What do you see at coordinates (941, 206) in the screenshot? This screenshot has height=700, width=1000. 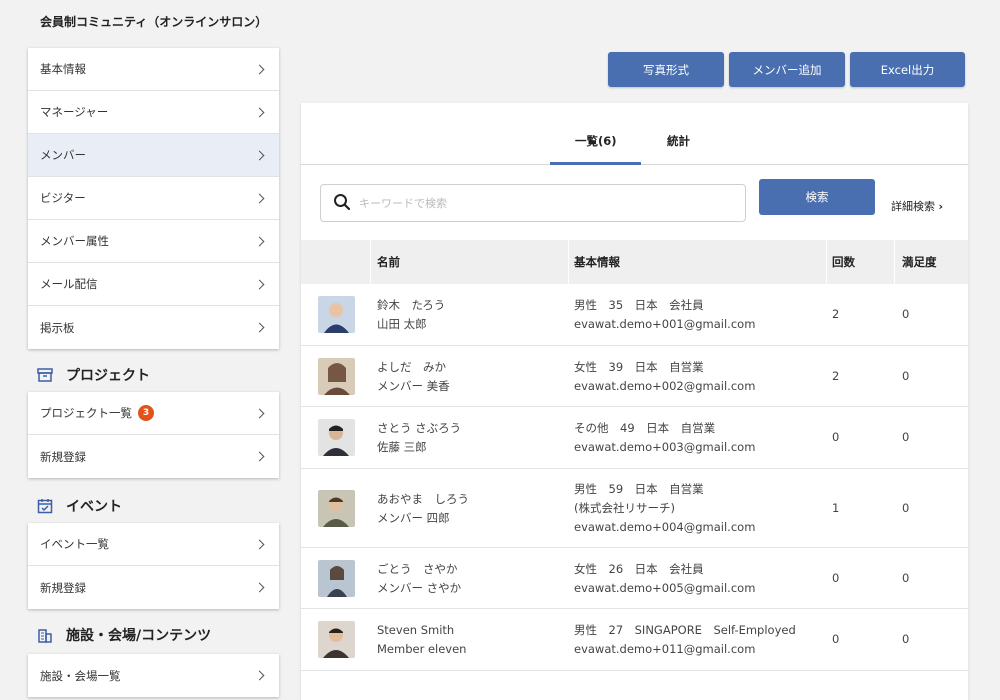 I see `chevron-right-icon: ›` at bounding box center [941, 206].